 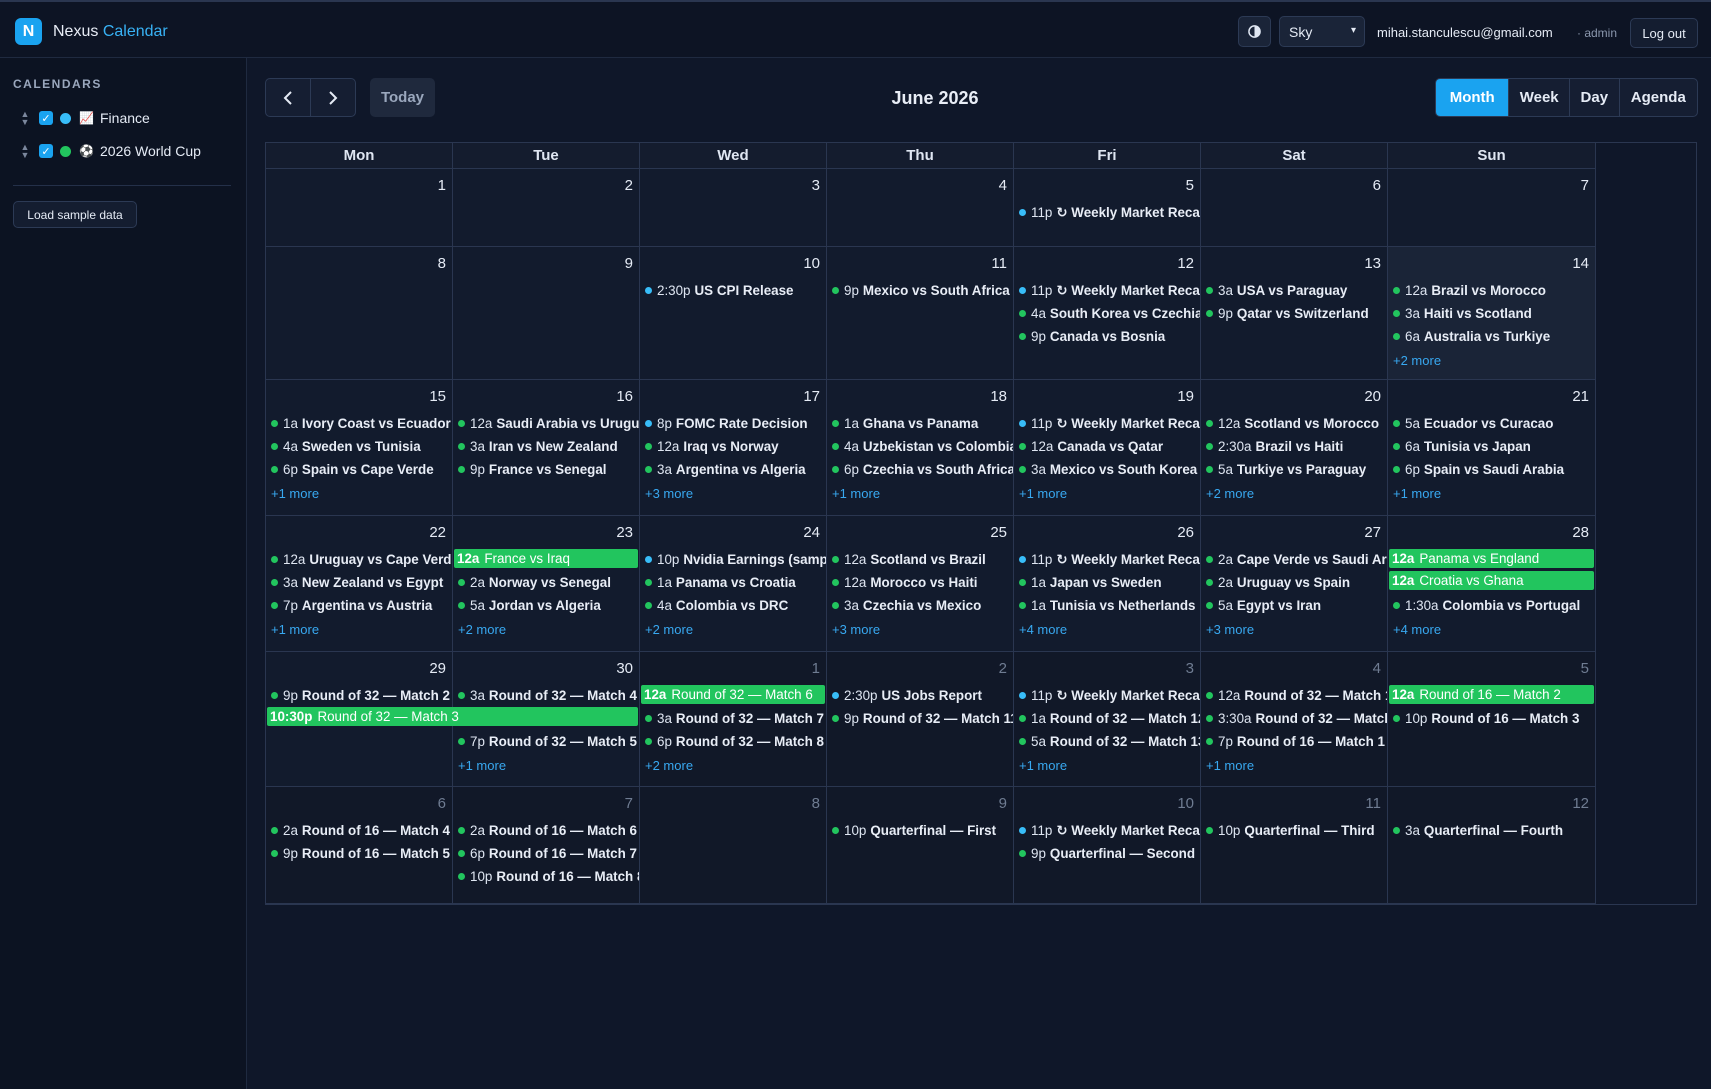 What do you see at coordinates (1472, 97) in the screenshot?
I see `view-month-button: Month` at bounding box center [1472, 97].